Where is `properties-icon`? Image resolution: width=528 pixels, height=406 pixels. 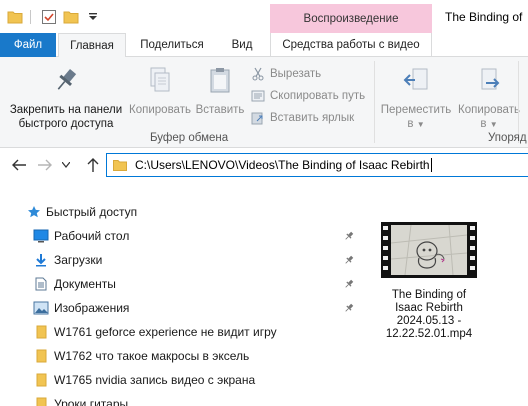
properties-icon is located at coordinates (49, 17).